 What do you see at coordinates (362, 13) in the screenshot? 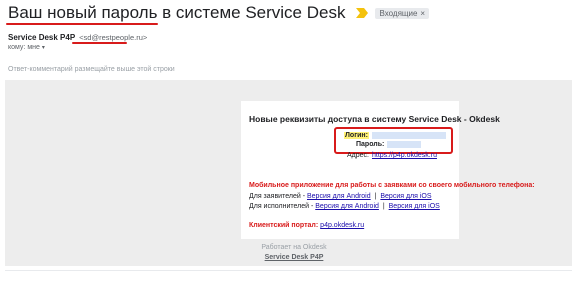
I see `important-marker-icon` at bounding box center [362, 13].